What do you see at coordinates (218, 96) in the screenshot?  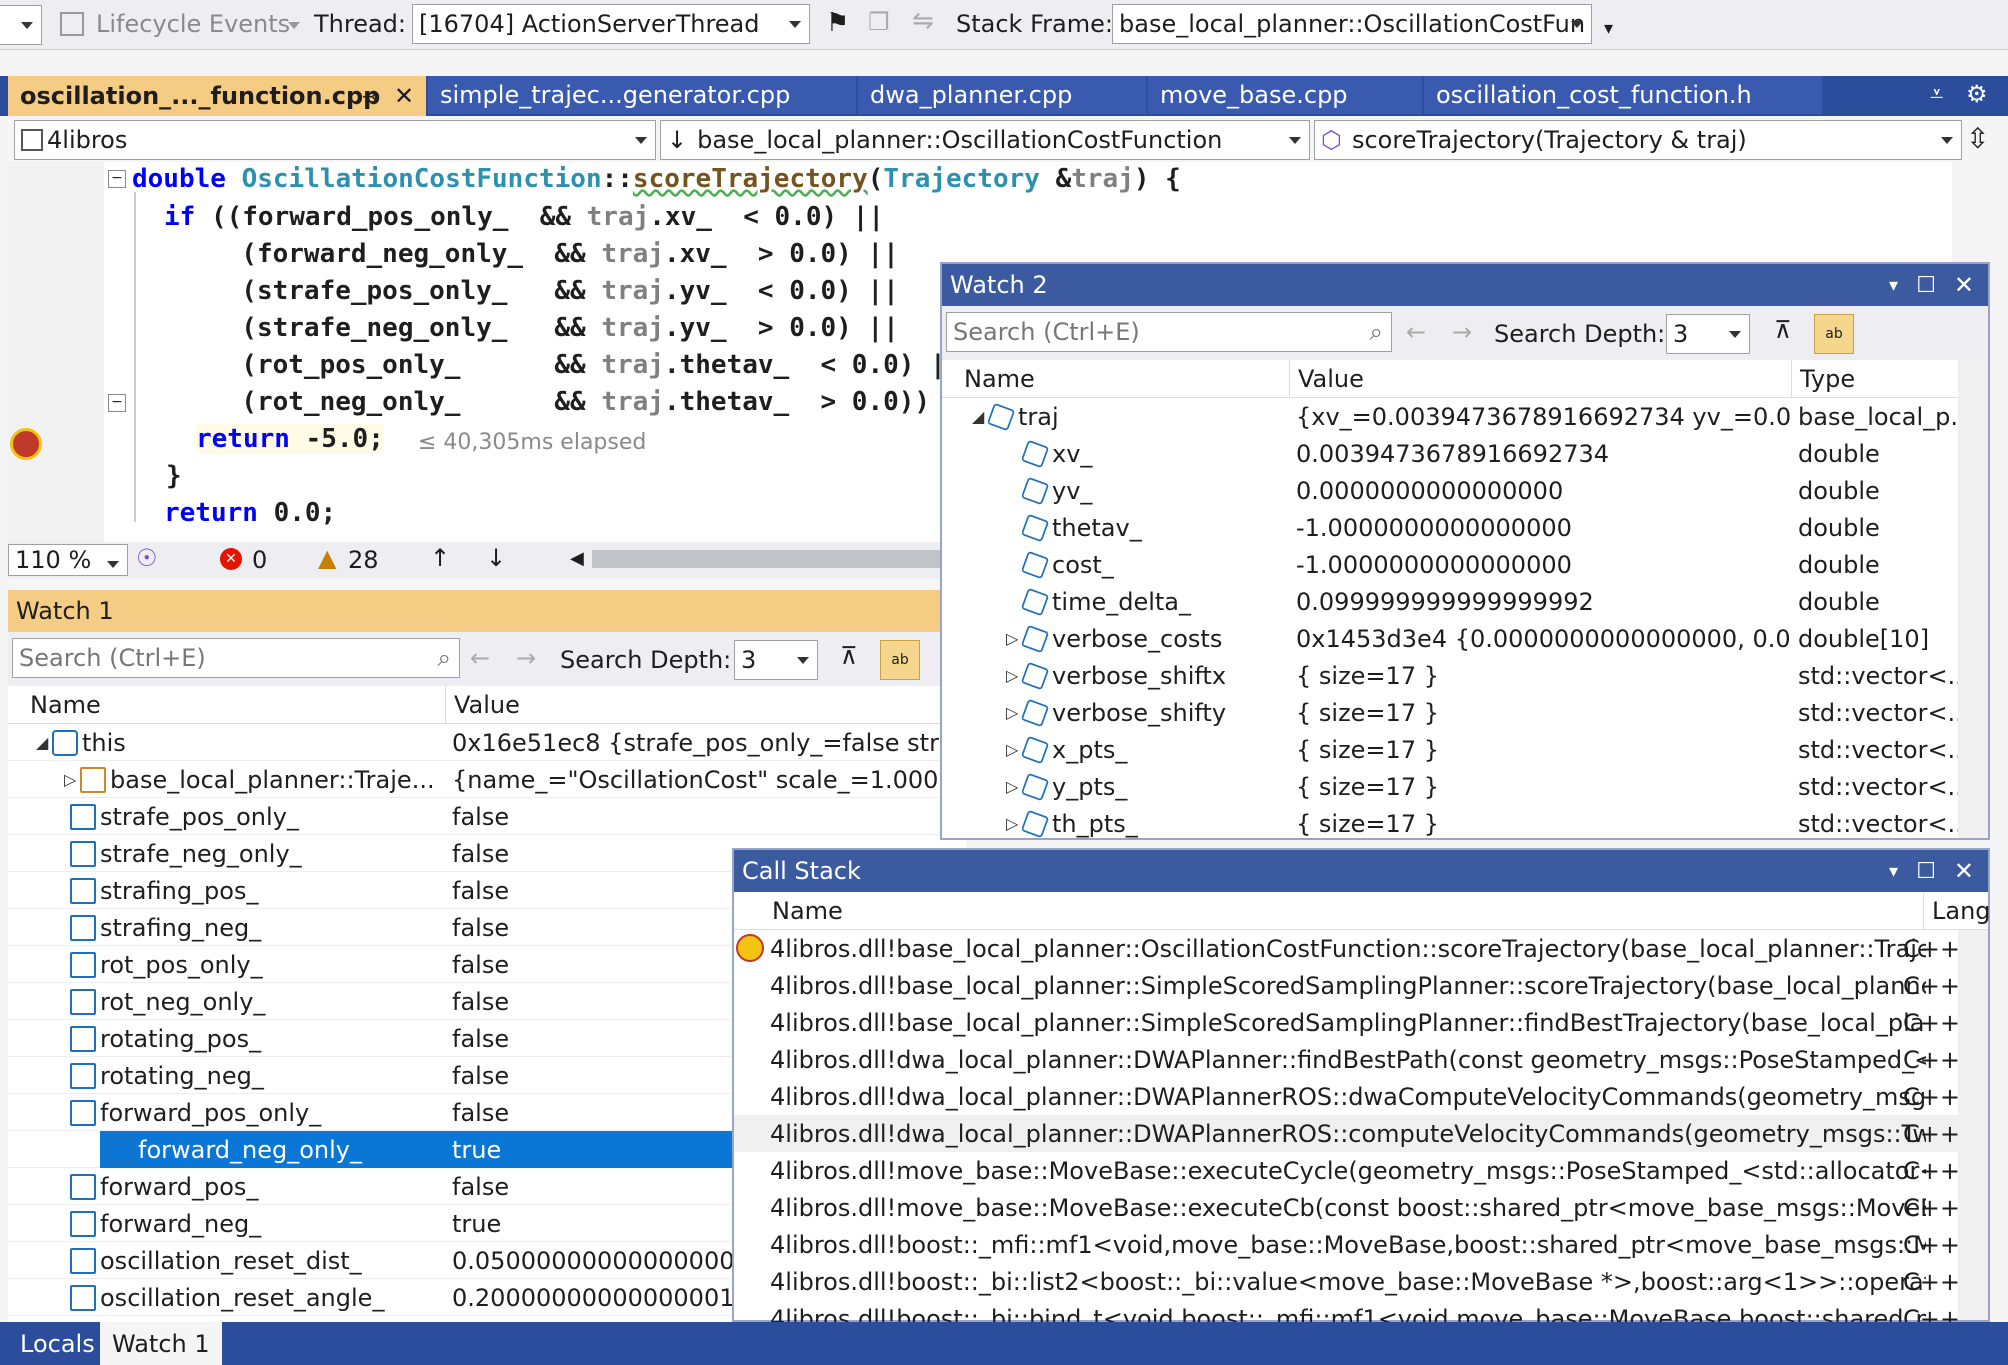 I see `tab-oscillation-cost-function-cpp: oscillation_..._function.cpp ⊸ ✕` at bounding box center [218, 96].